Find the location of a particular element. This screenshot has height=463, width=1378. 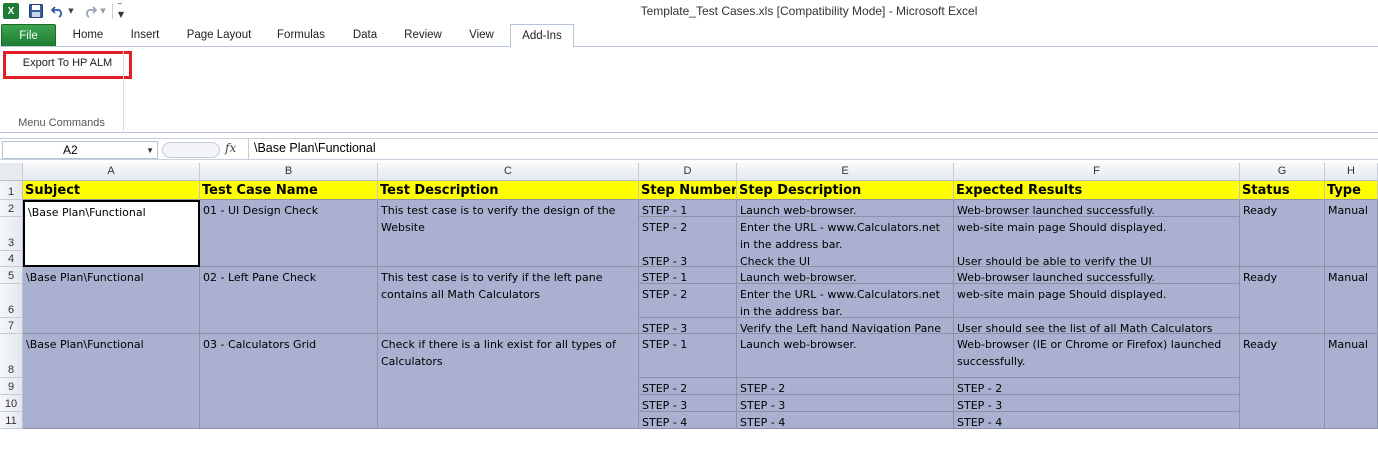

formula-input: \Base Plan\Functional is located at coordinates (813, 149).